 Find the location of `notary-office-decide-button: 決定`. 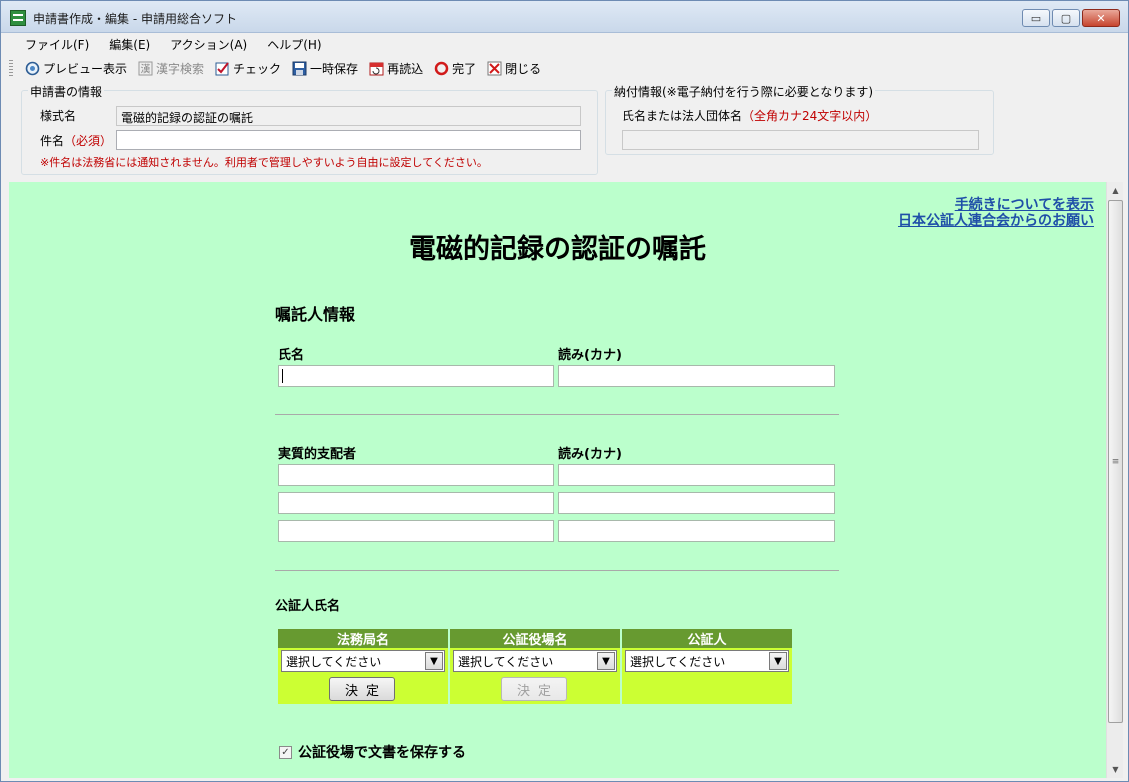

notary-office-decide-button: 決定 is located at coordinates (534, 689).